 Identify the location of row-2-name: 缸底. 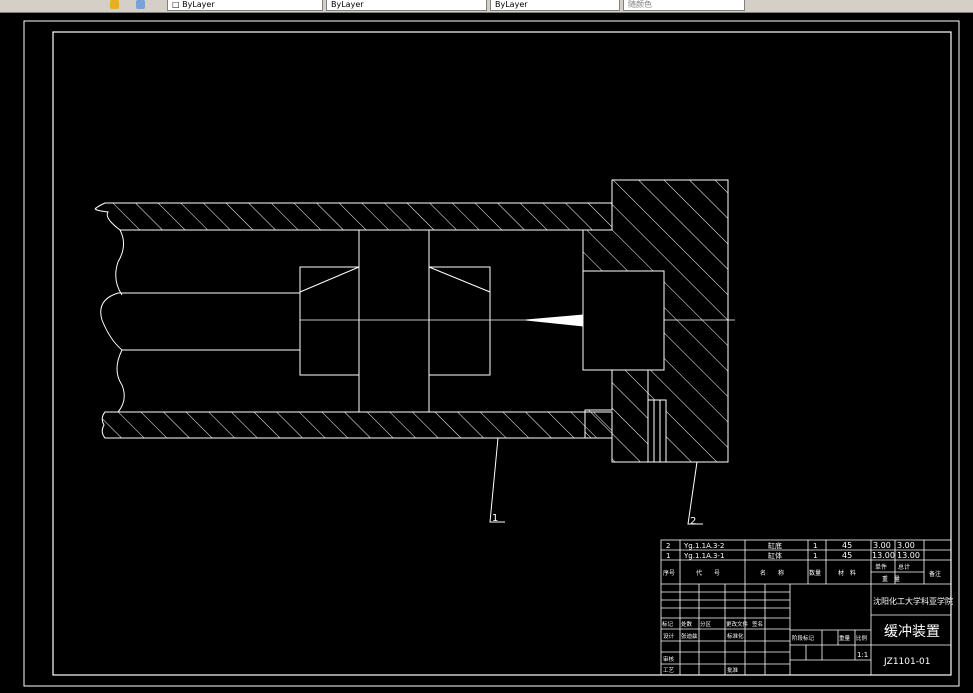
(775, 545).